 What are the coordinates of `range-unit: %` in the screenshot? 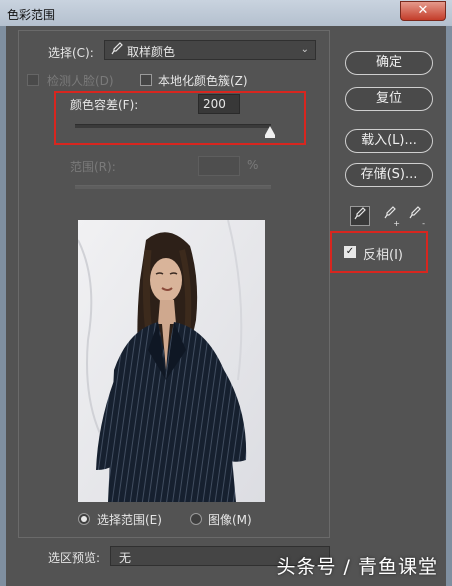 It's located at (253, 165).